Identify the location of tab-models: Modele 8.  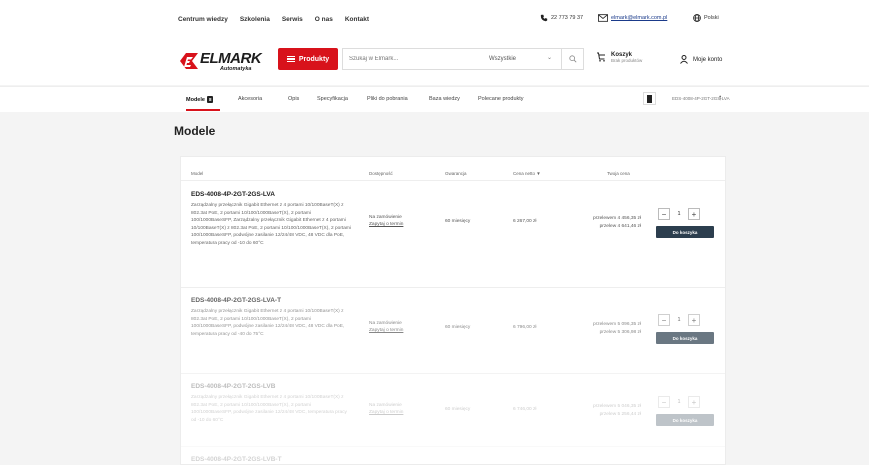
(200, 99).